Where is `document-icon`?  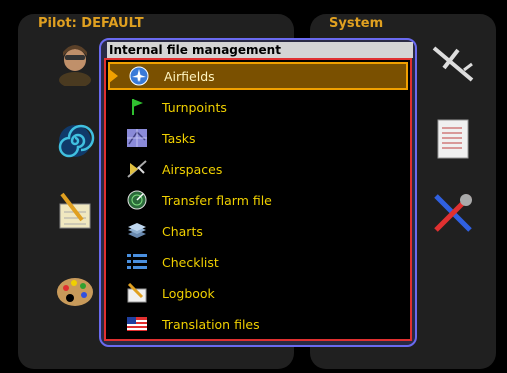
document-icon is located at coordinates (455, 139).